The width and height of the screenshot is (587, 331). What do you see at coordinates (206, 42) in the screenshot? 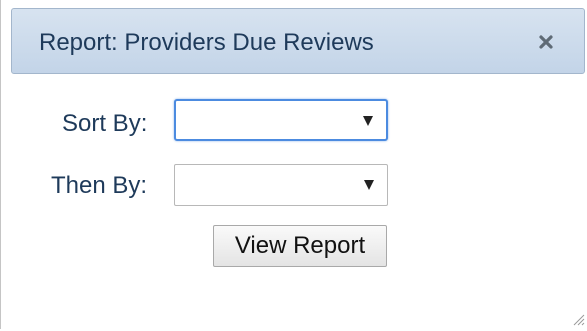
I see `dialog-title: Report: Providers Due Reviews` at bounding box center [206, 42].